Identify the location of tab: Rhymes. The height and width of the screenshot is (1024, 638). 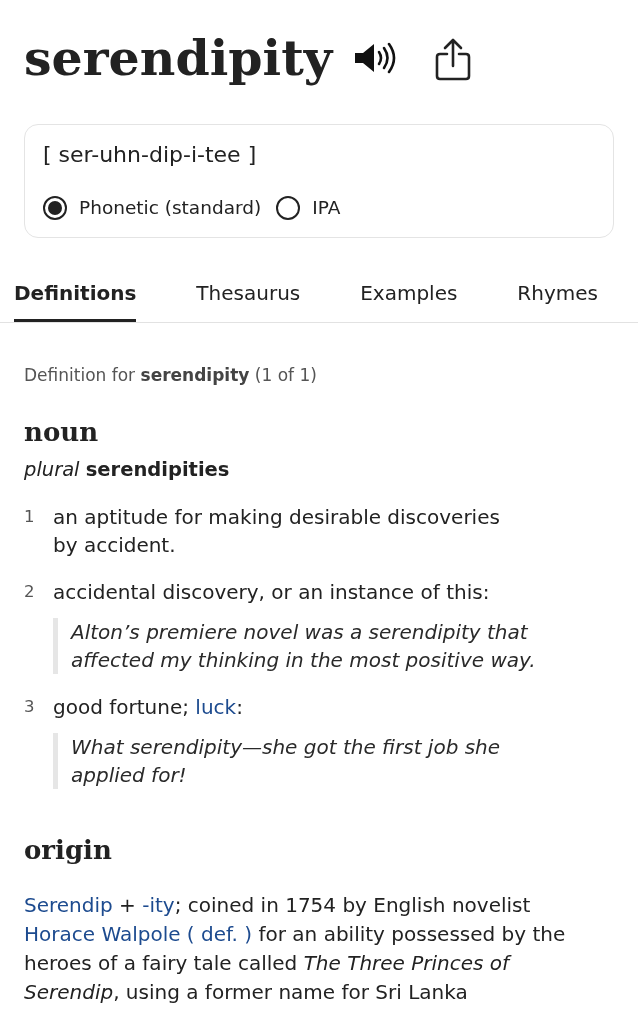
(557, 300).